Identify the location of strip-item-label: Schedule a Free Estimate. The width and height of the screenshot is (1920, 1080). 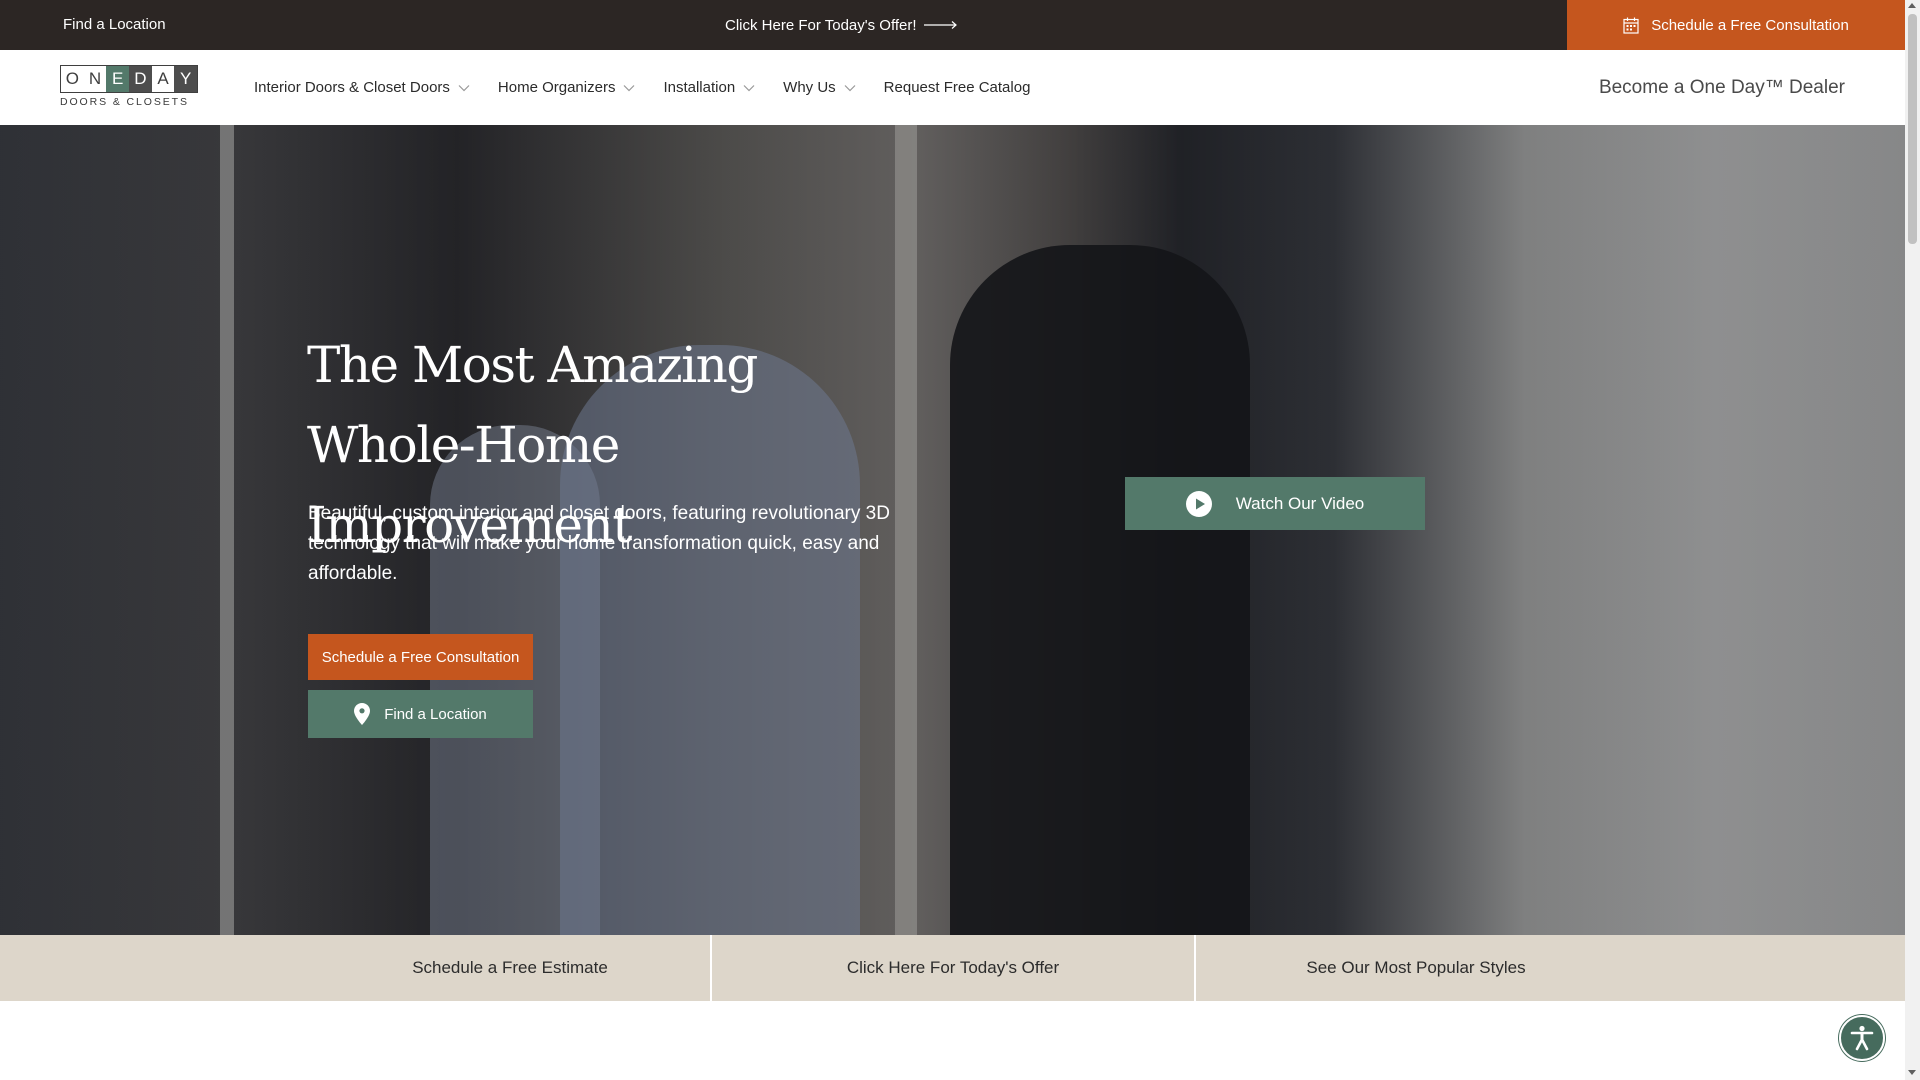
(510, 967).